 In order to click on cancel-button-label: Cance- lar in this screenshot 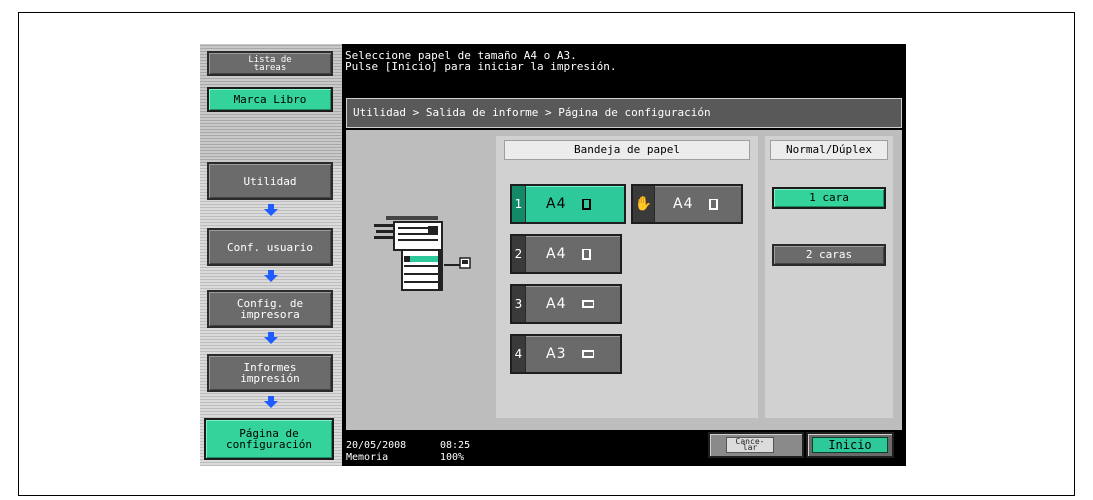, I will do `click(750, 445)`.